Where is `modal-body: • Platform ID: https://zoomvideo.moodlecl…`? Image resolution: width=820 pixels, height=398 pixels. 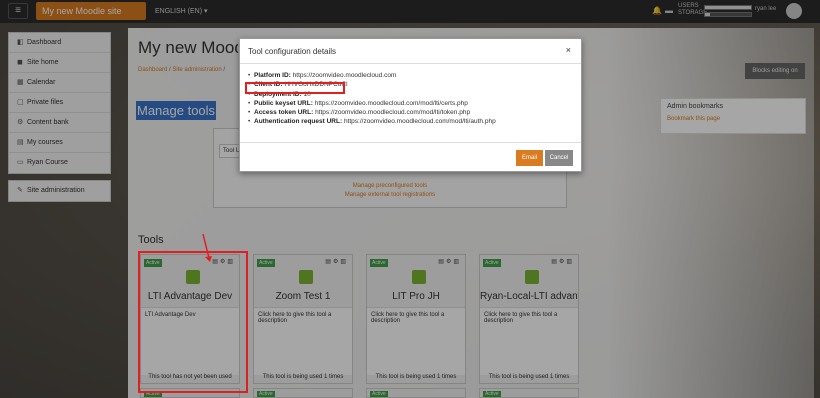 modal-body: • Platform ID: https://zoomvideo.moodlecl… is located at coordinates (410, 99).